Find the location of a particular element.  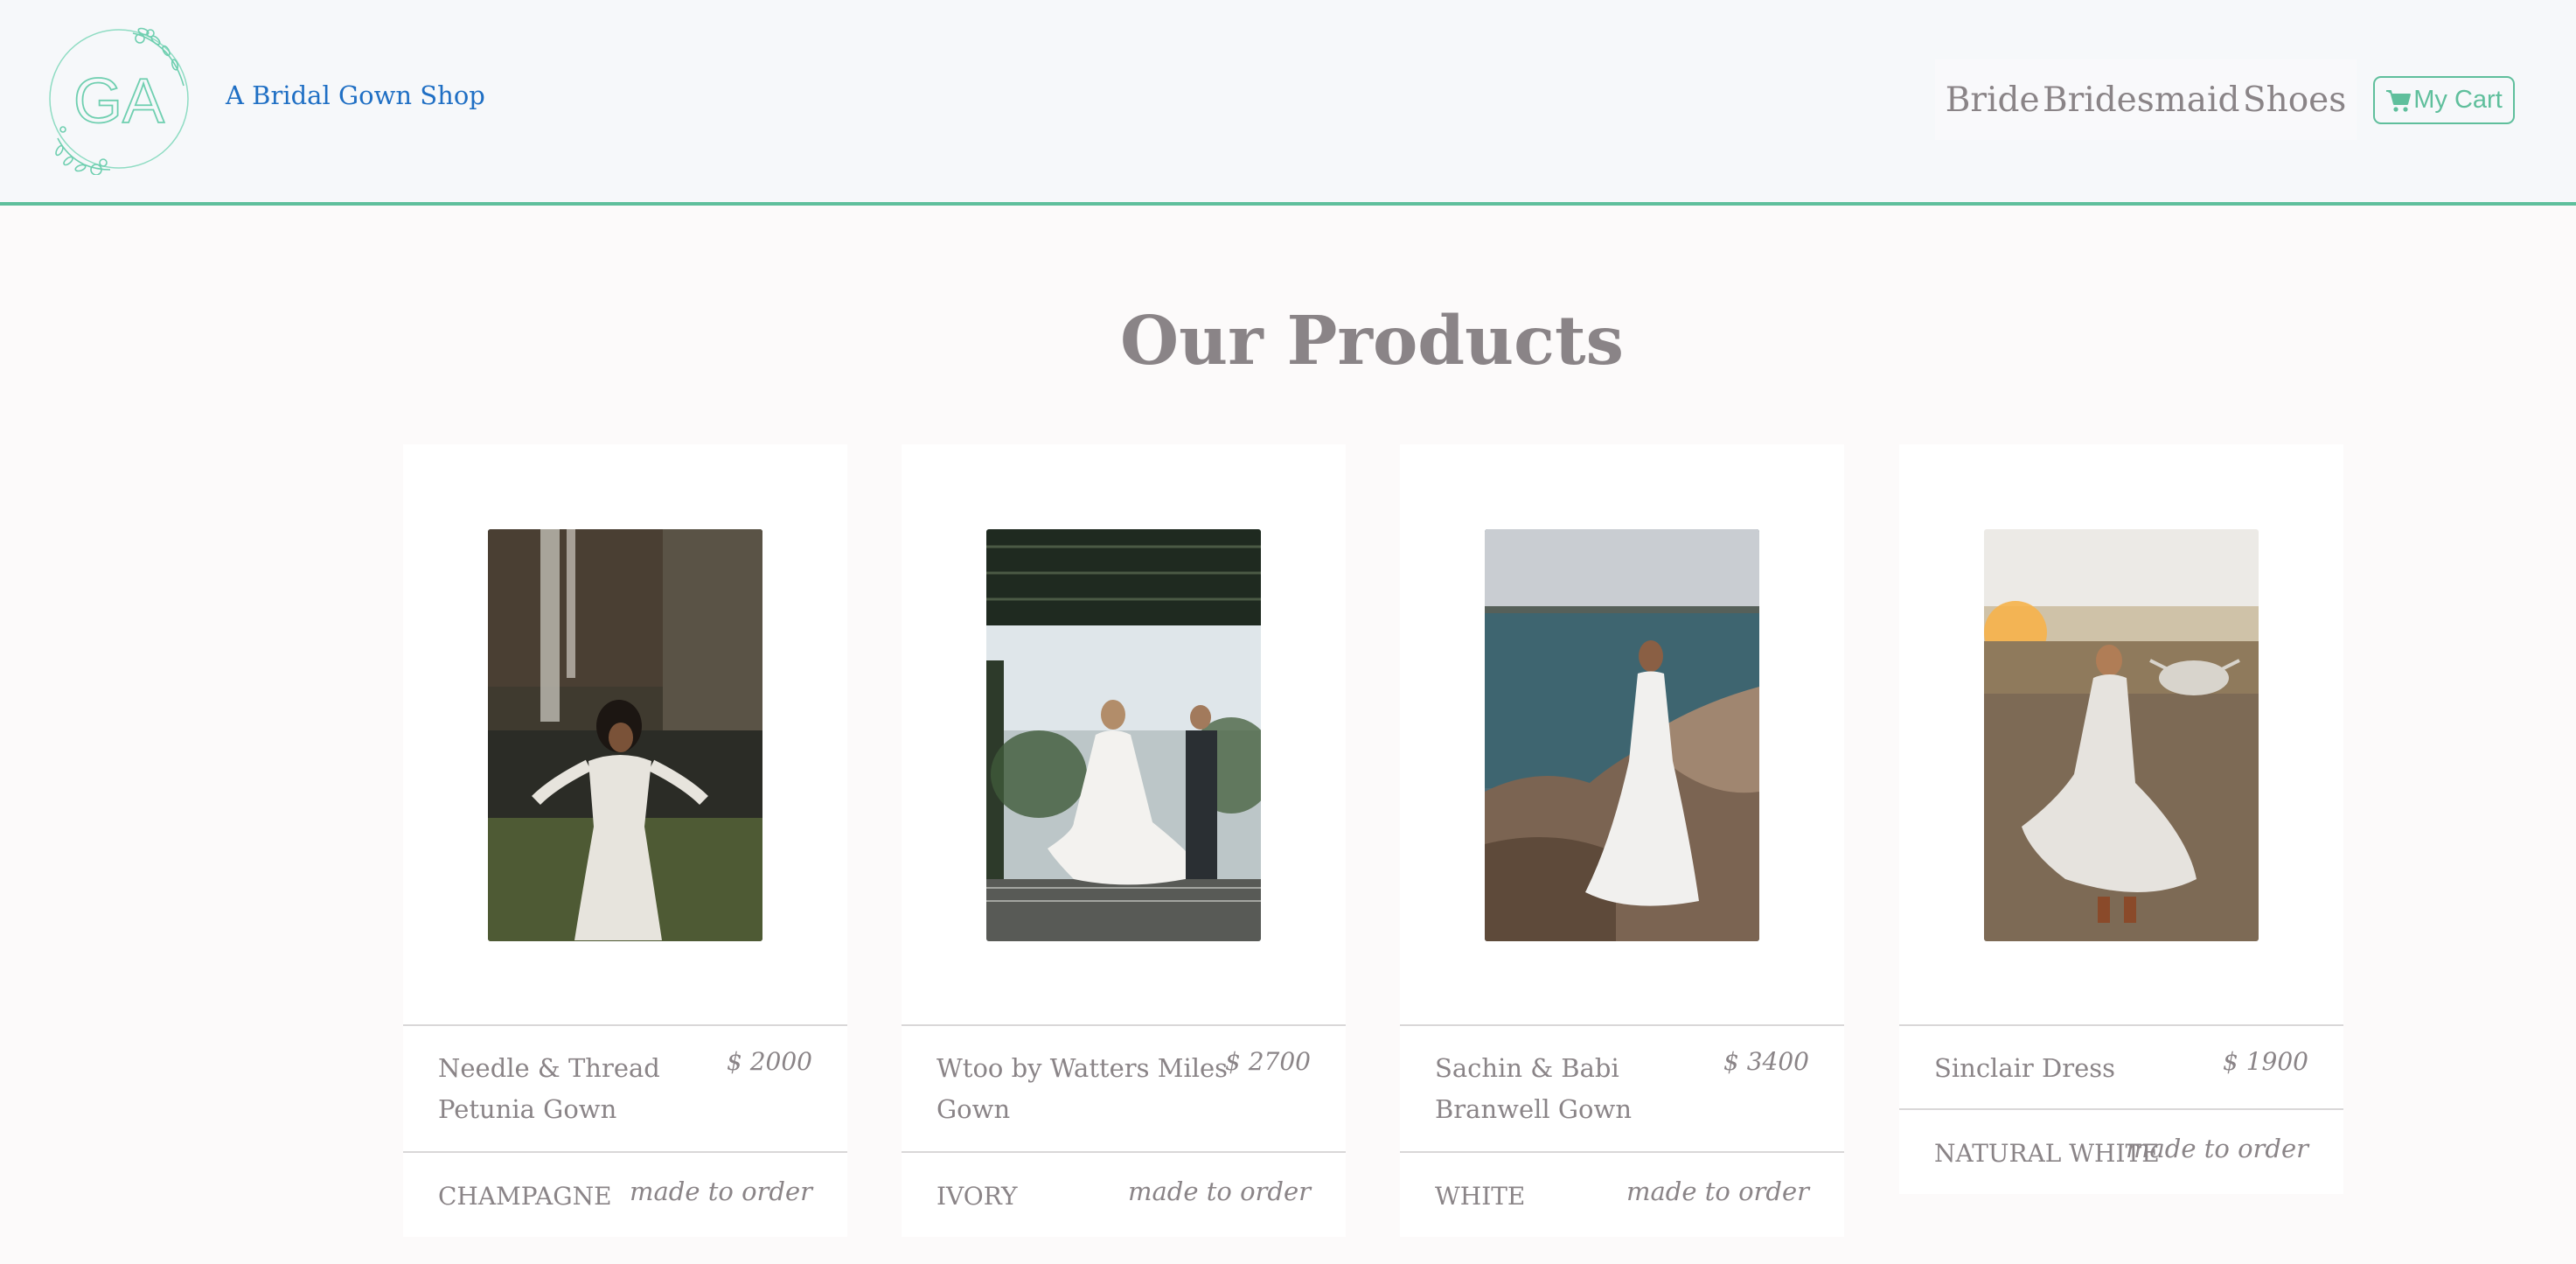

product-name-row: Sinclair Dress $ 1900 is located at coordinates (2121, 1066).